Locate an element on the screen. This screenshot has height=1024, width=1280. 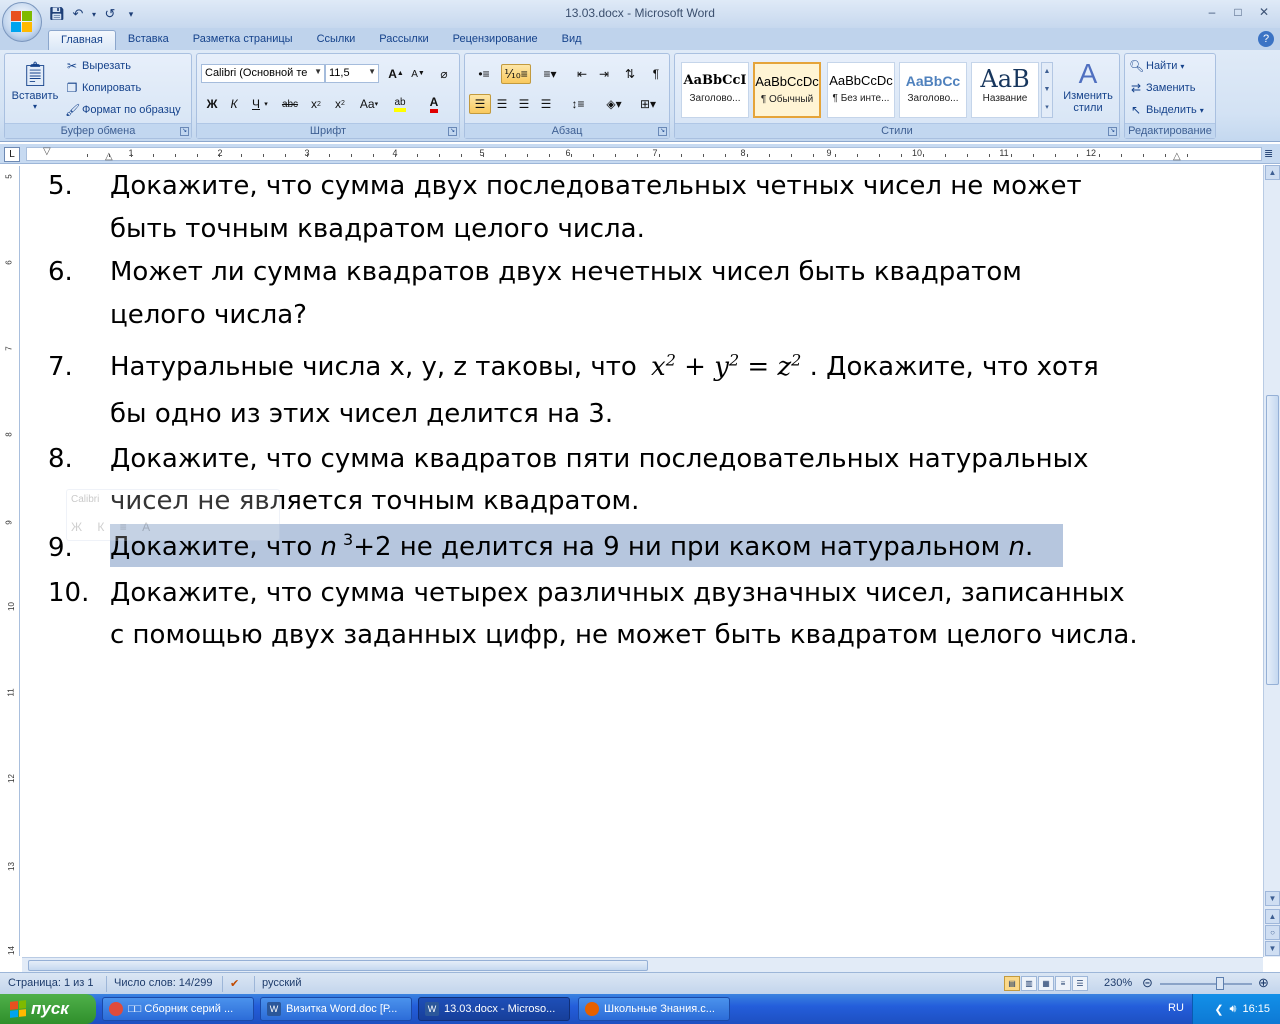
font-launcher-icon: ↘ is located at coordinates (452, 131).